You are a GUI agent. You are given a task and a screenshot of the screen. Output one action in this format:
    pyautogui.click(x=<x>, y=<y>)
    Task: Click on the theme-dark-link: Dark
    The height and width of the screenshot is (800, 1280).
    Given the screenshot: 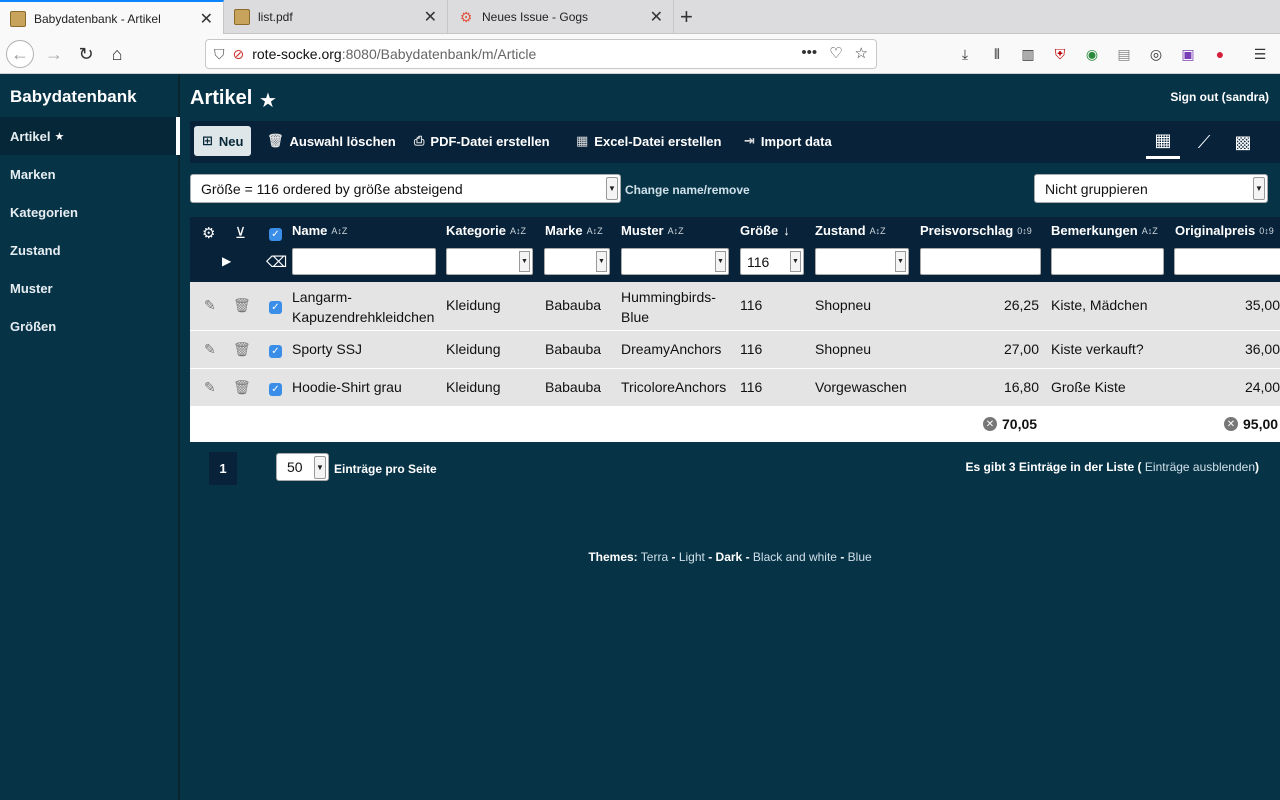 What is the action you would take?
    pyautogui.click(x=729, y=557)
    